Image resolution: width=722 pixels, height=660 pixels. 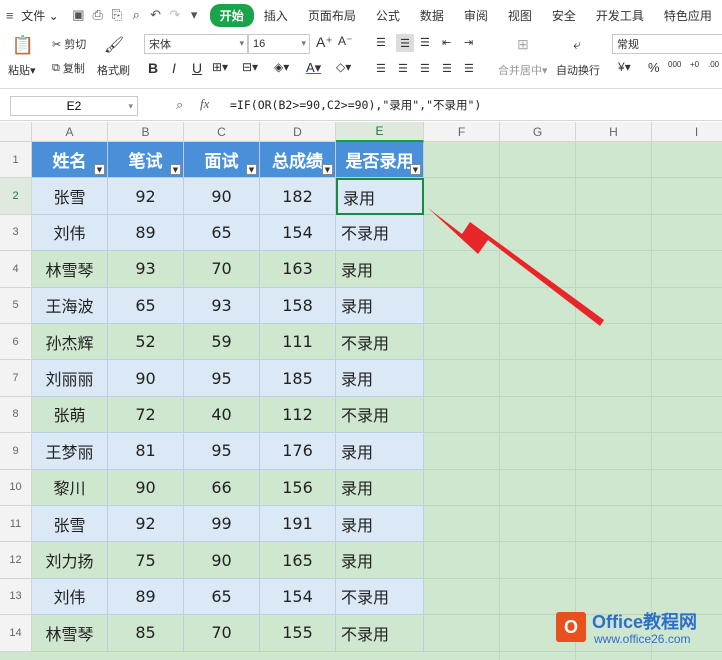 I want to click on align-top-icon: ☰, so click(x=381, y=42).